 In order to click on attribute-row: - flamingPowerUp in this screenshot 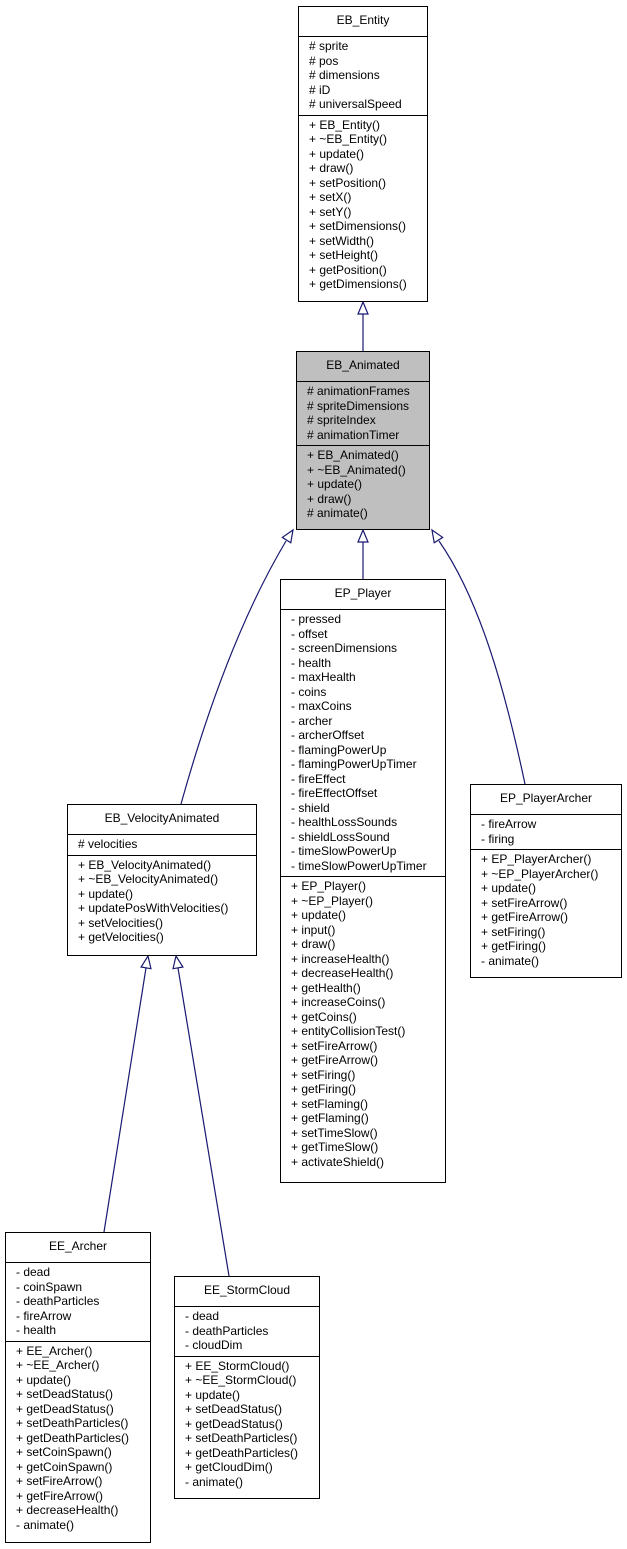, I will do `click(339, 749)`.